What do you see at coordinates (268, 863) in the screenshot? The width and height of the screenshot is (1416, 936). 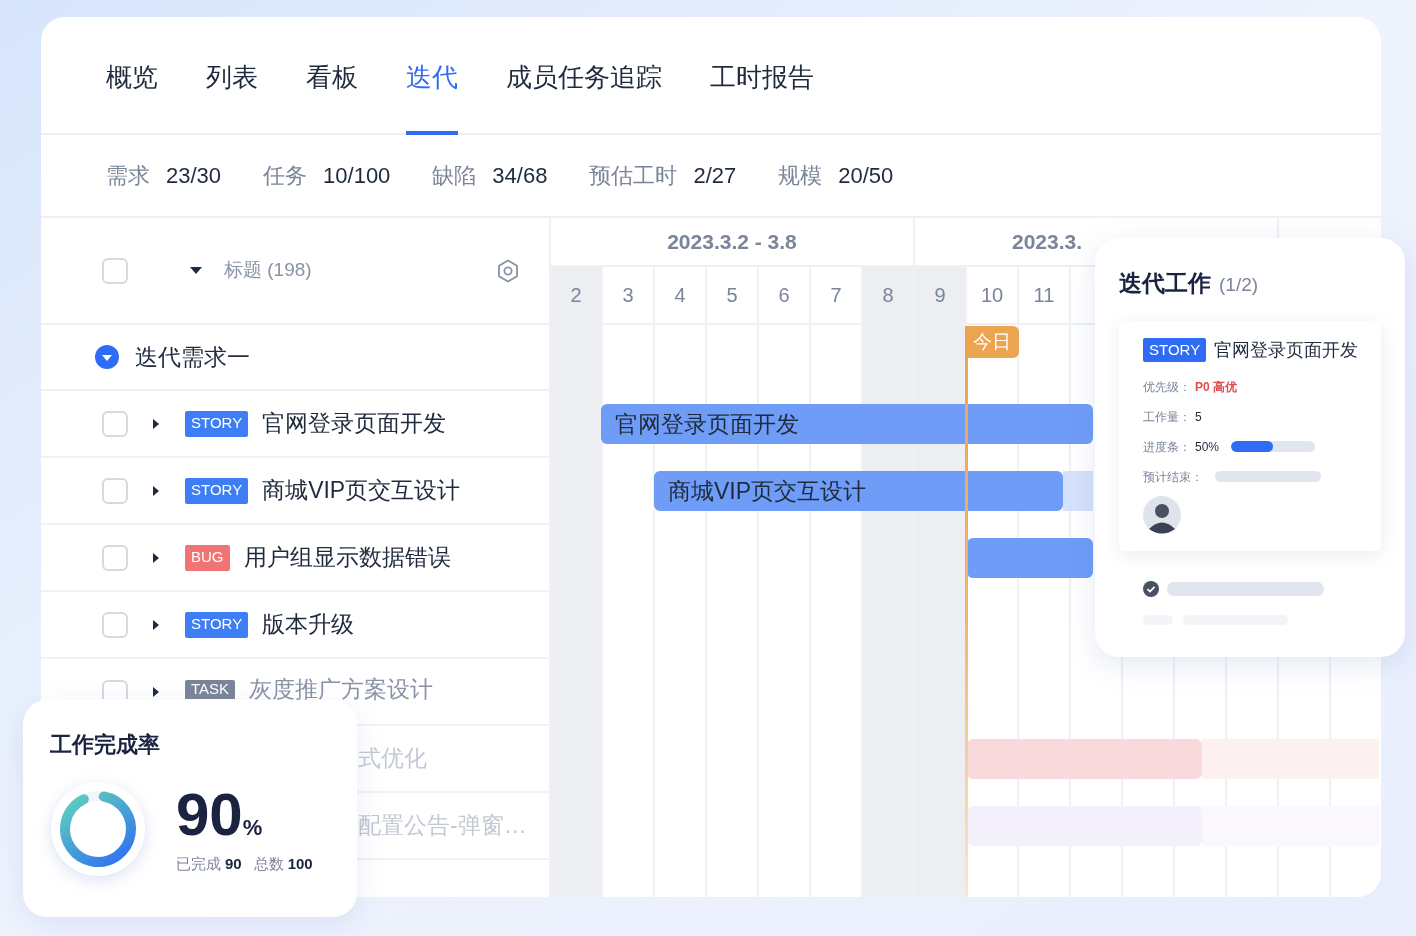 I see `stat-label: 总数` at bounding box center [268, 863].